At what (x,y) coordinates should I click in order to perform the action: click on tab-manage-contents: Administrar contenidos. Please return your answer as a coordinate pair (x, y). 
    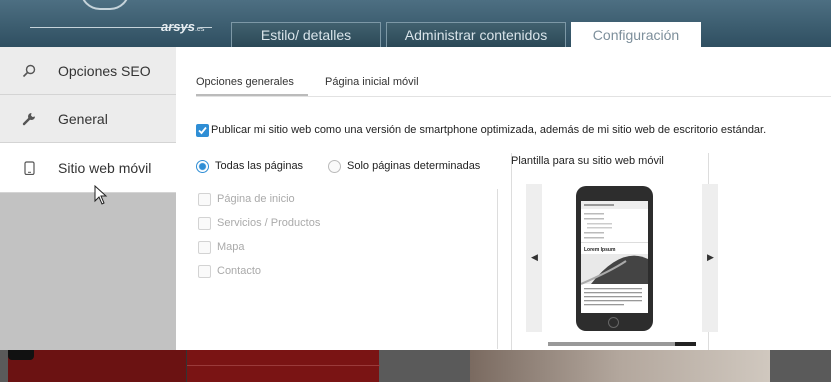
    Looking at the image, I should click on (476, 34).